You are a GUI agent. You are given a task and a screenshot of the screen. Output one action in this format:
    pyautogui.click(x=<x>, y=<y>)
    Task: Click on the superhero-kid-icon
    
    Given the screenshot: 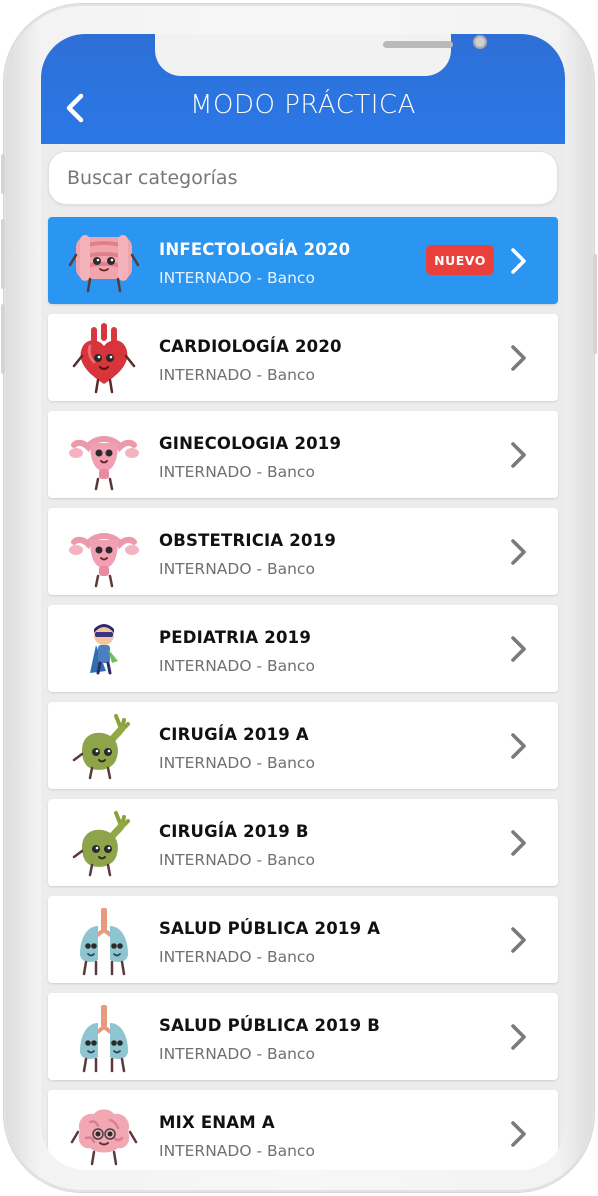 What is the action you would take?
    pyautogui.click(x=104, y=649)
    